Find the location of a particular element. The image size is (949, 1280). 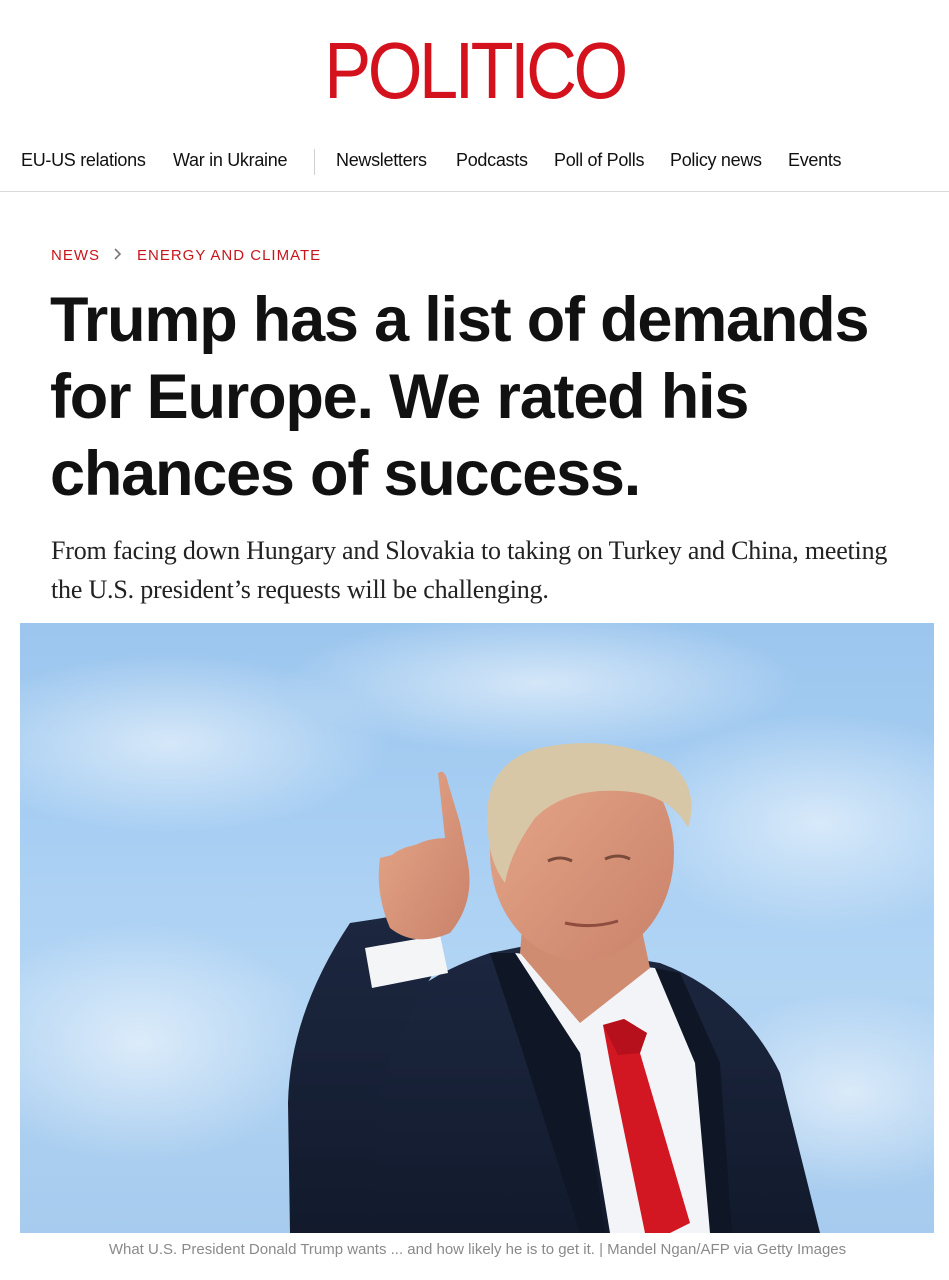

nav-item-podcasts: Podcasts is located at coordinates (492, 160).